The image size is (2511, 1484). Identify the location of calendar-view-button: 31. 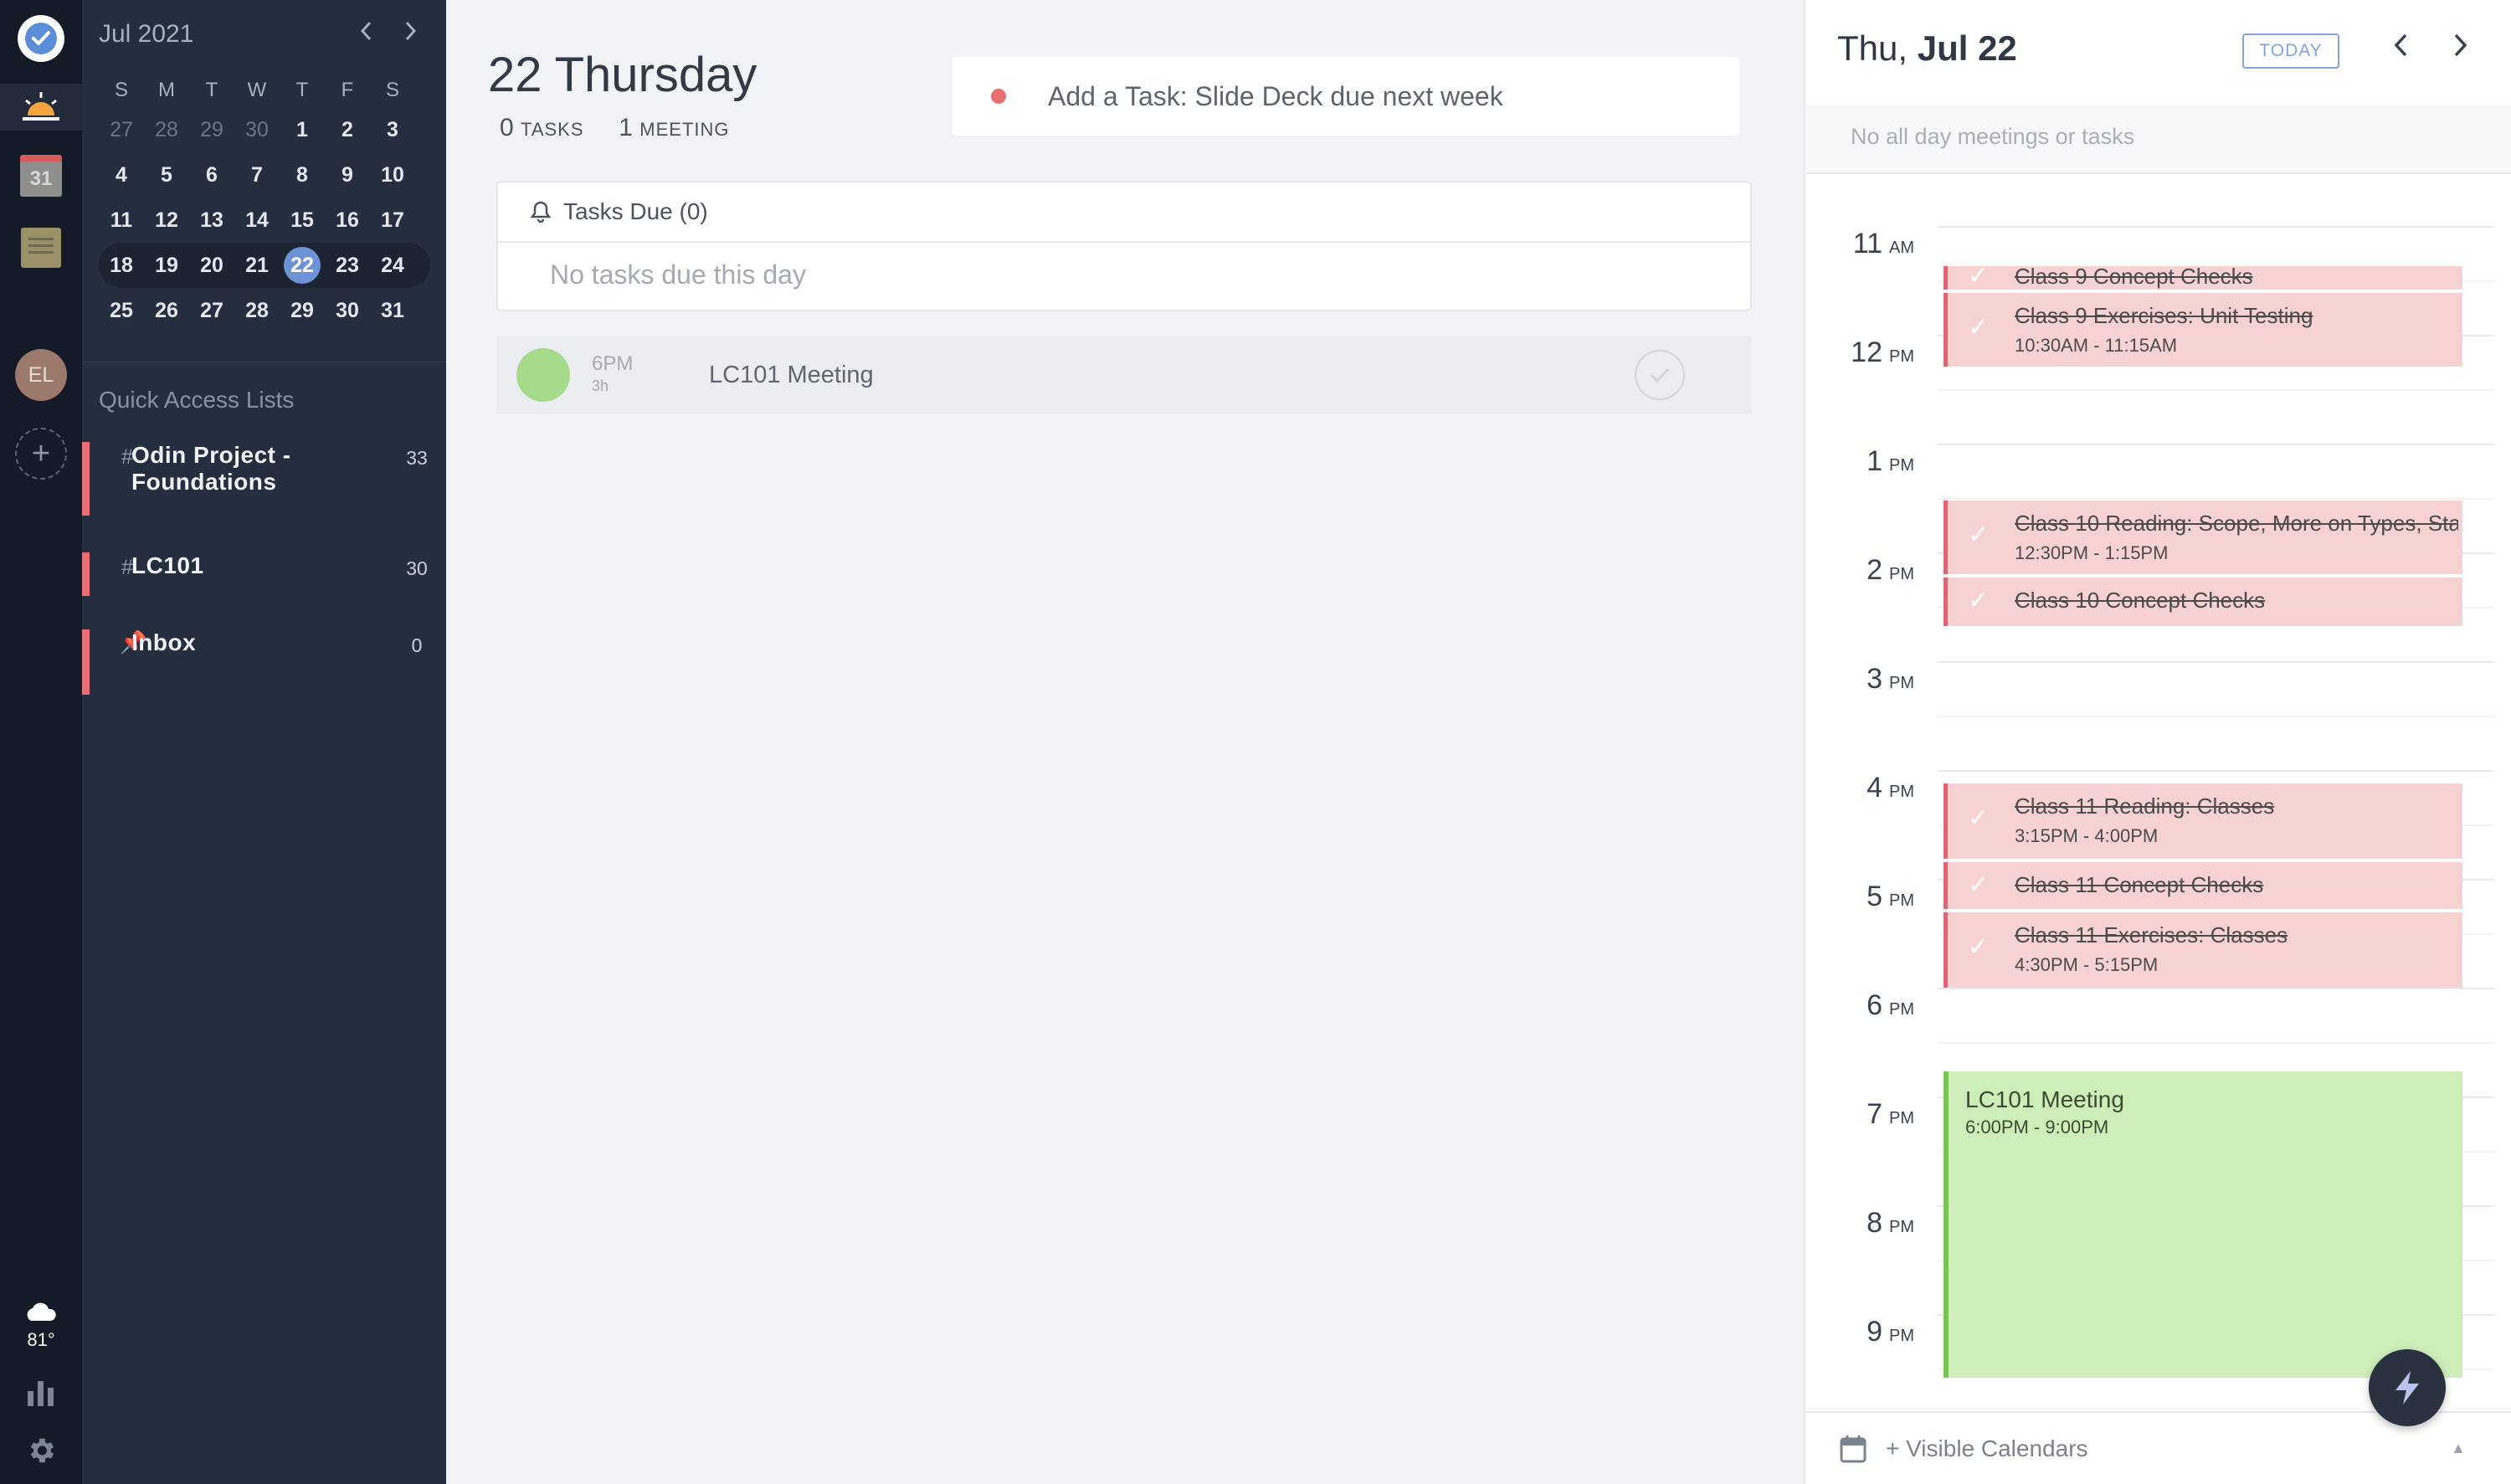
(41, 175).